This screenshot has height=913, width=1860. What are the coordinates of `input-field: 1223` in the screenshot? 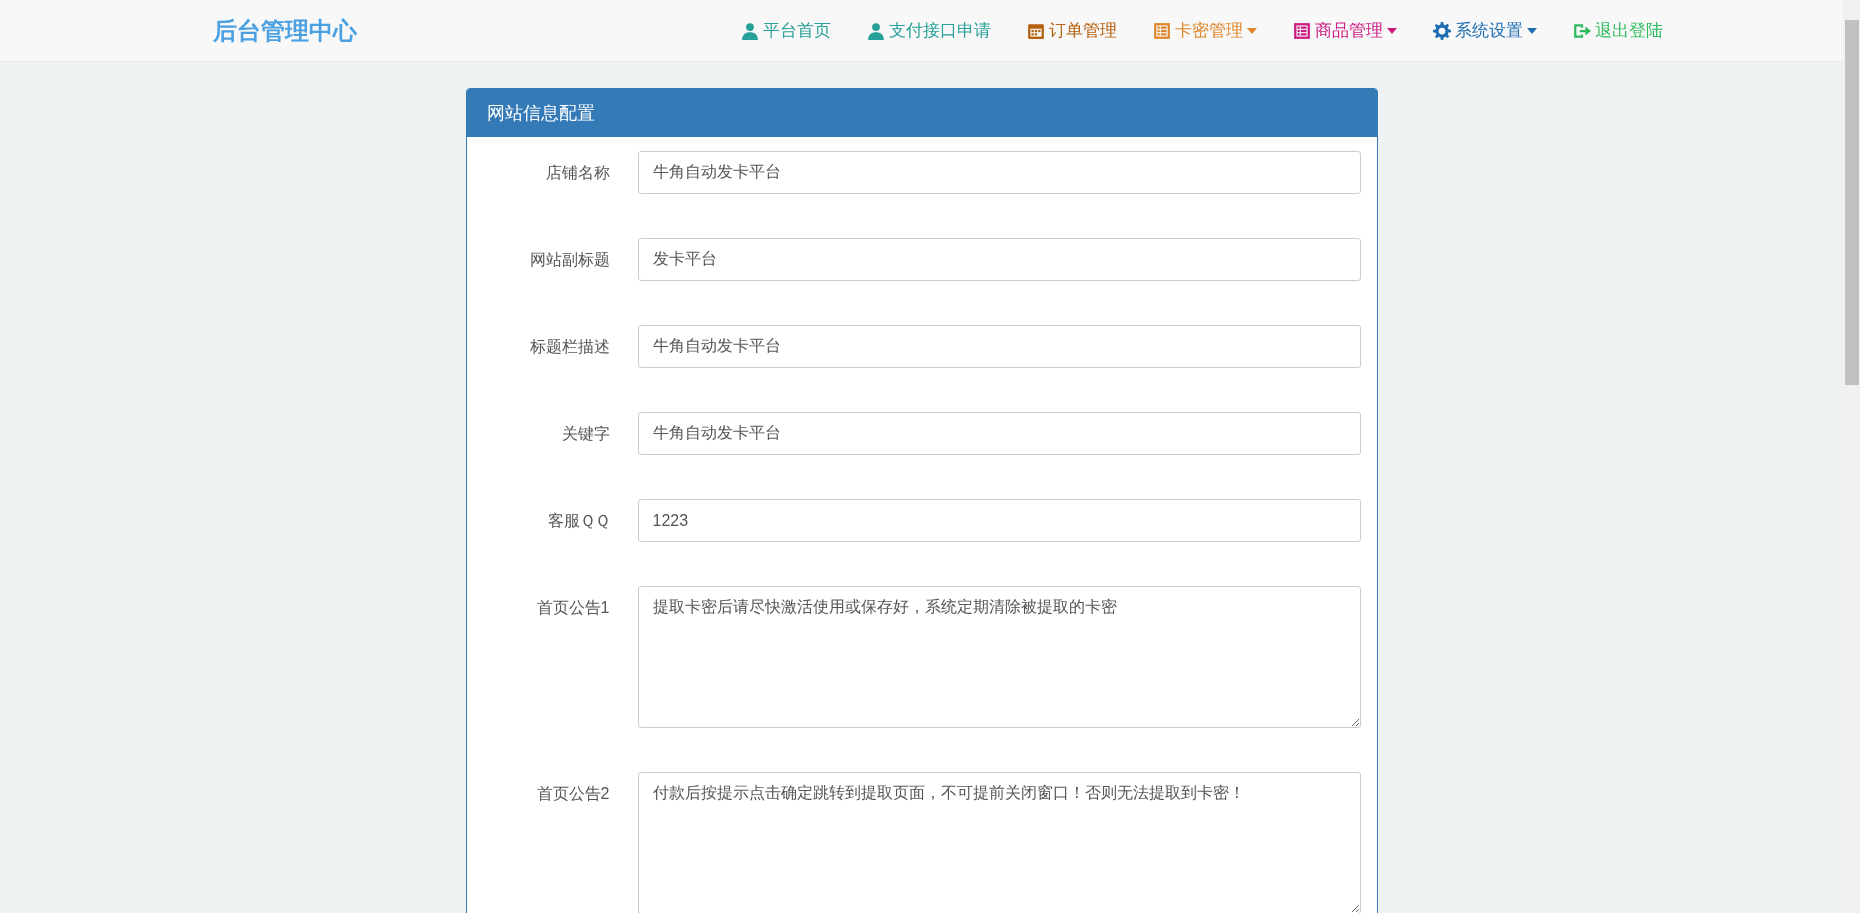 It's located at (999, 520).